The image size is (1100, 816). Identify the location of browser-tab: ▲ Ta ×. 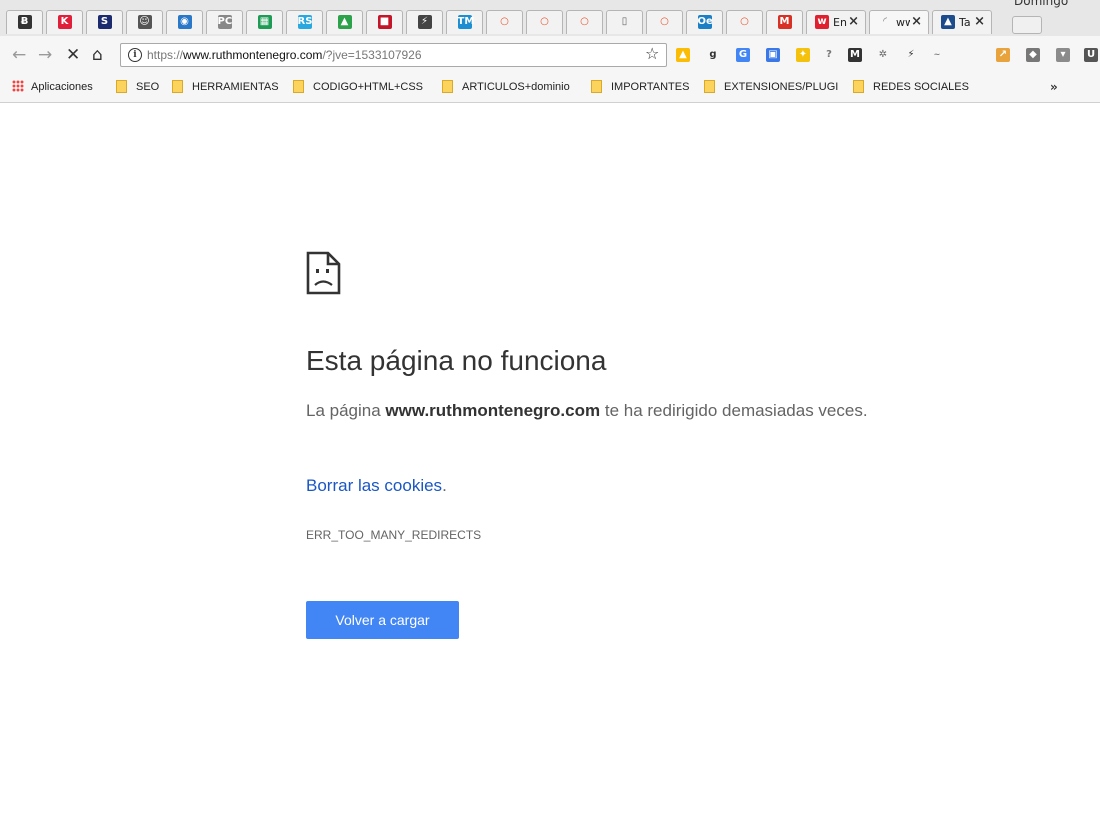
(962, 22).